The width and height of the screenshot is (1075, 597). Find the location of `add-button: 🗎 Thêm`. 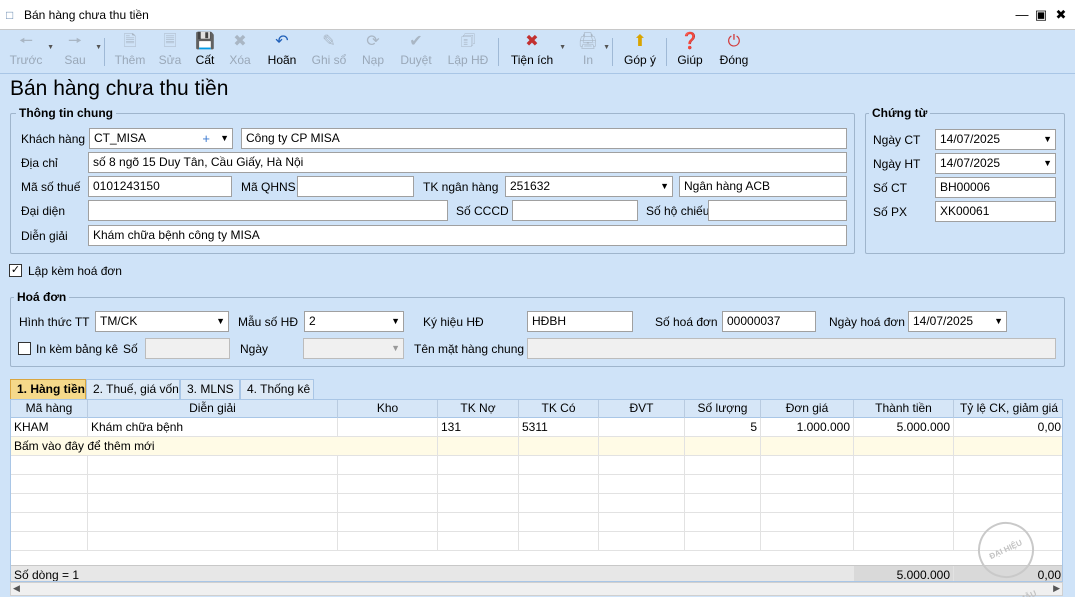

add-button: 🗎 Thêm is located at coordinates (130, 52).